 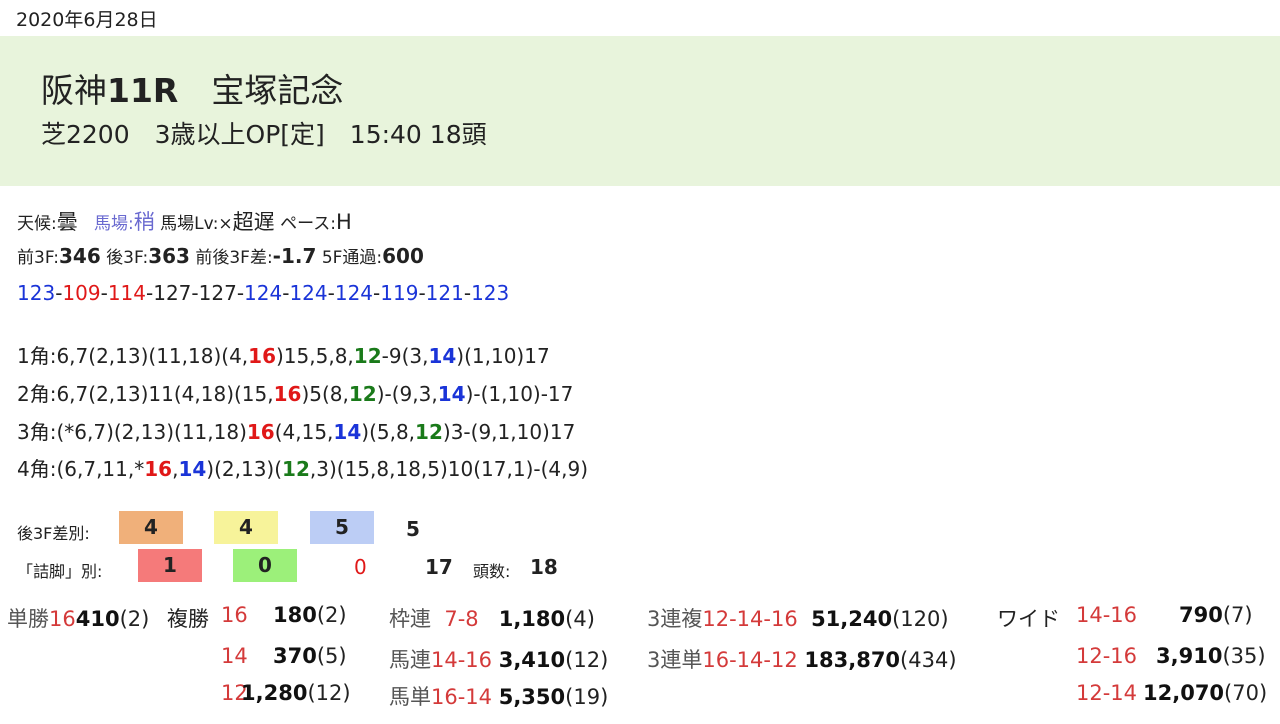 I want to click on race-number: 11R, so click(x=143, y=90).